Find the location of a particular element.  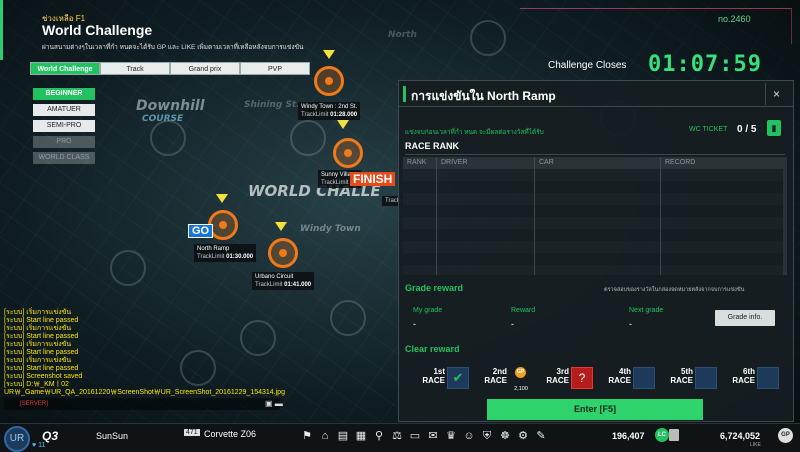

course-title: Downhill is located at coordinates (170, 106).